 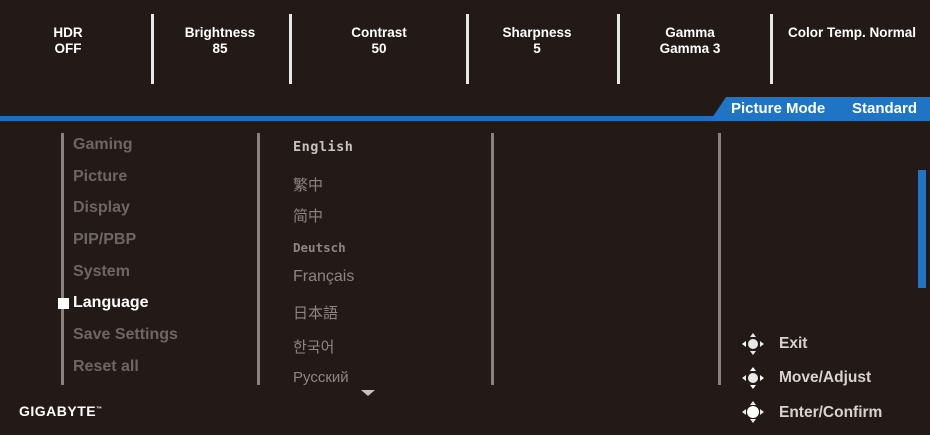 I want to click on color-temp-label: Color Temp., so click(x=827, y=32).